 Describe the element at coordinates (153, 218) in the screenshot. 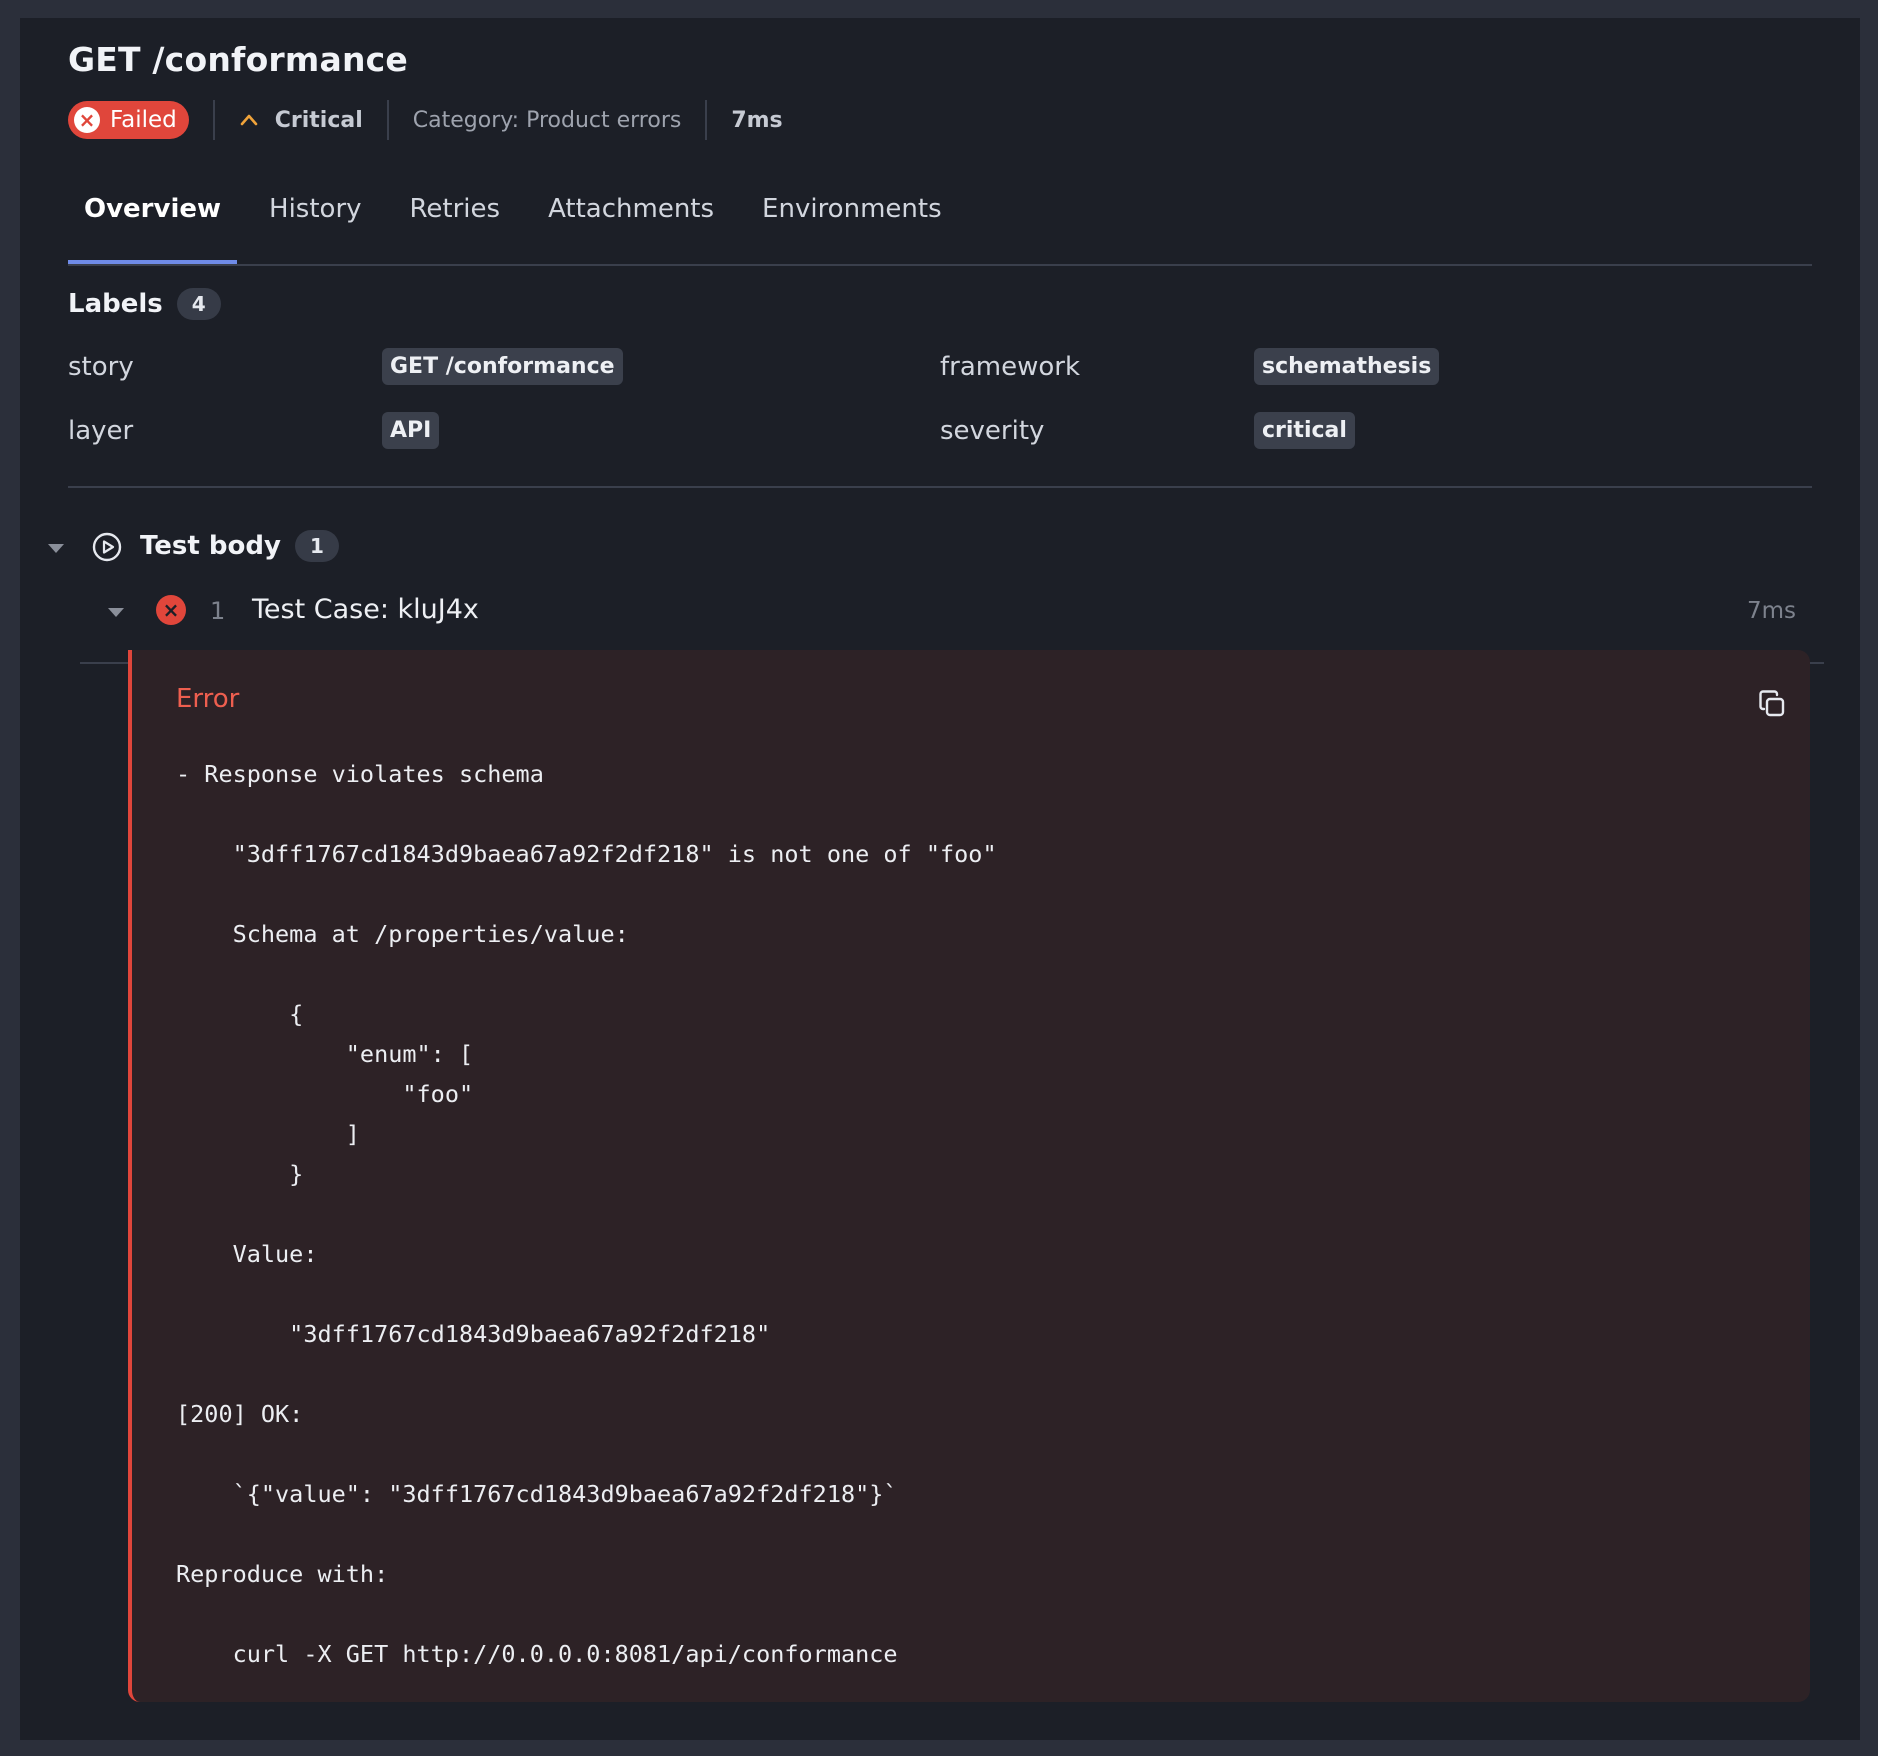

I see `tab-overview: Overview` at that location.